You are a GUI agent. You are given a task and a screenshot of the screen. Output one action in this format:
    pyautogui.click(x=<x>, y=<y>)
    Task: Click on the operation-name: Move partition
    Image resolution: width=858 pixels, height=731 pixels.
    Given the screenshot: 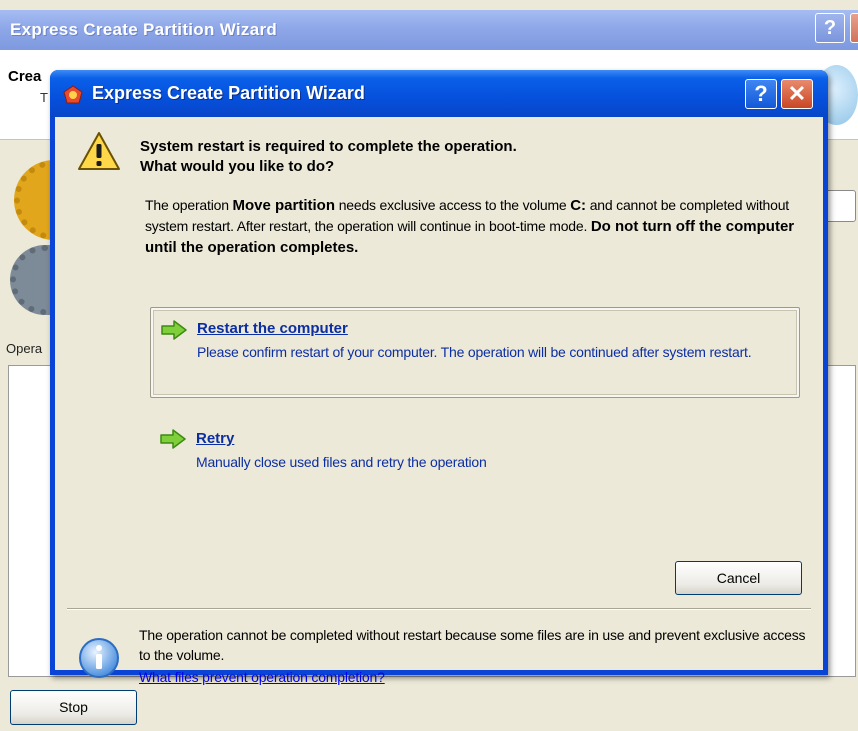 What is the action you would take?
    pyautogui.click(x=283, y=205)
    